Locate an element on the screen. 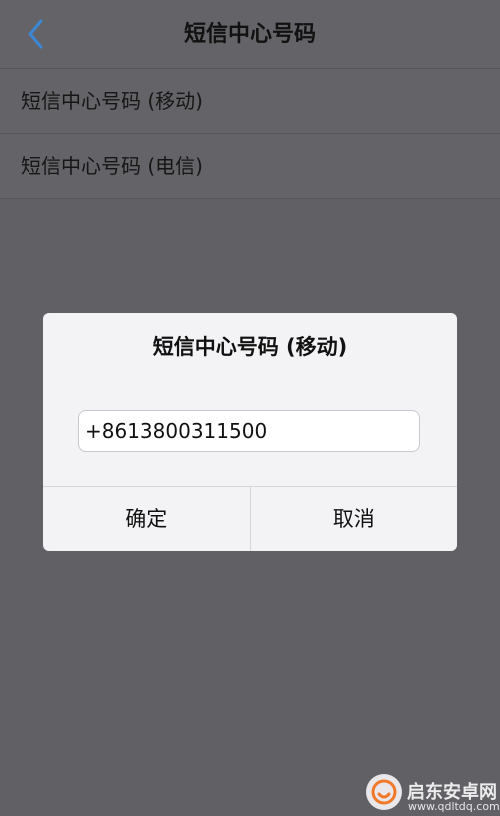 The width and height of the screenshot is (500, 816). sms-center-number-input is located at coordinates (249, 431).